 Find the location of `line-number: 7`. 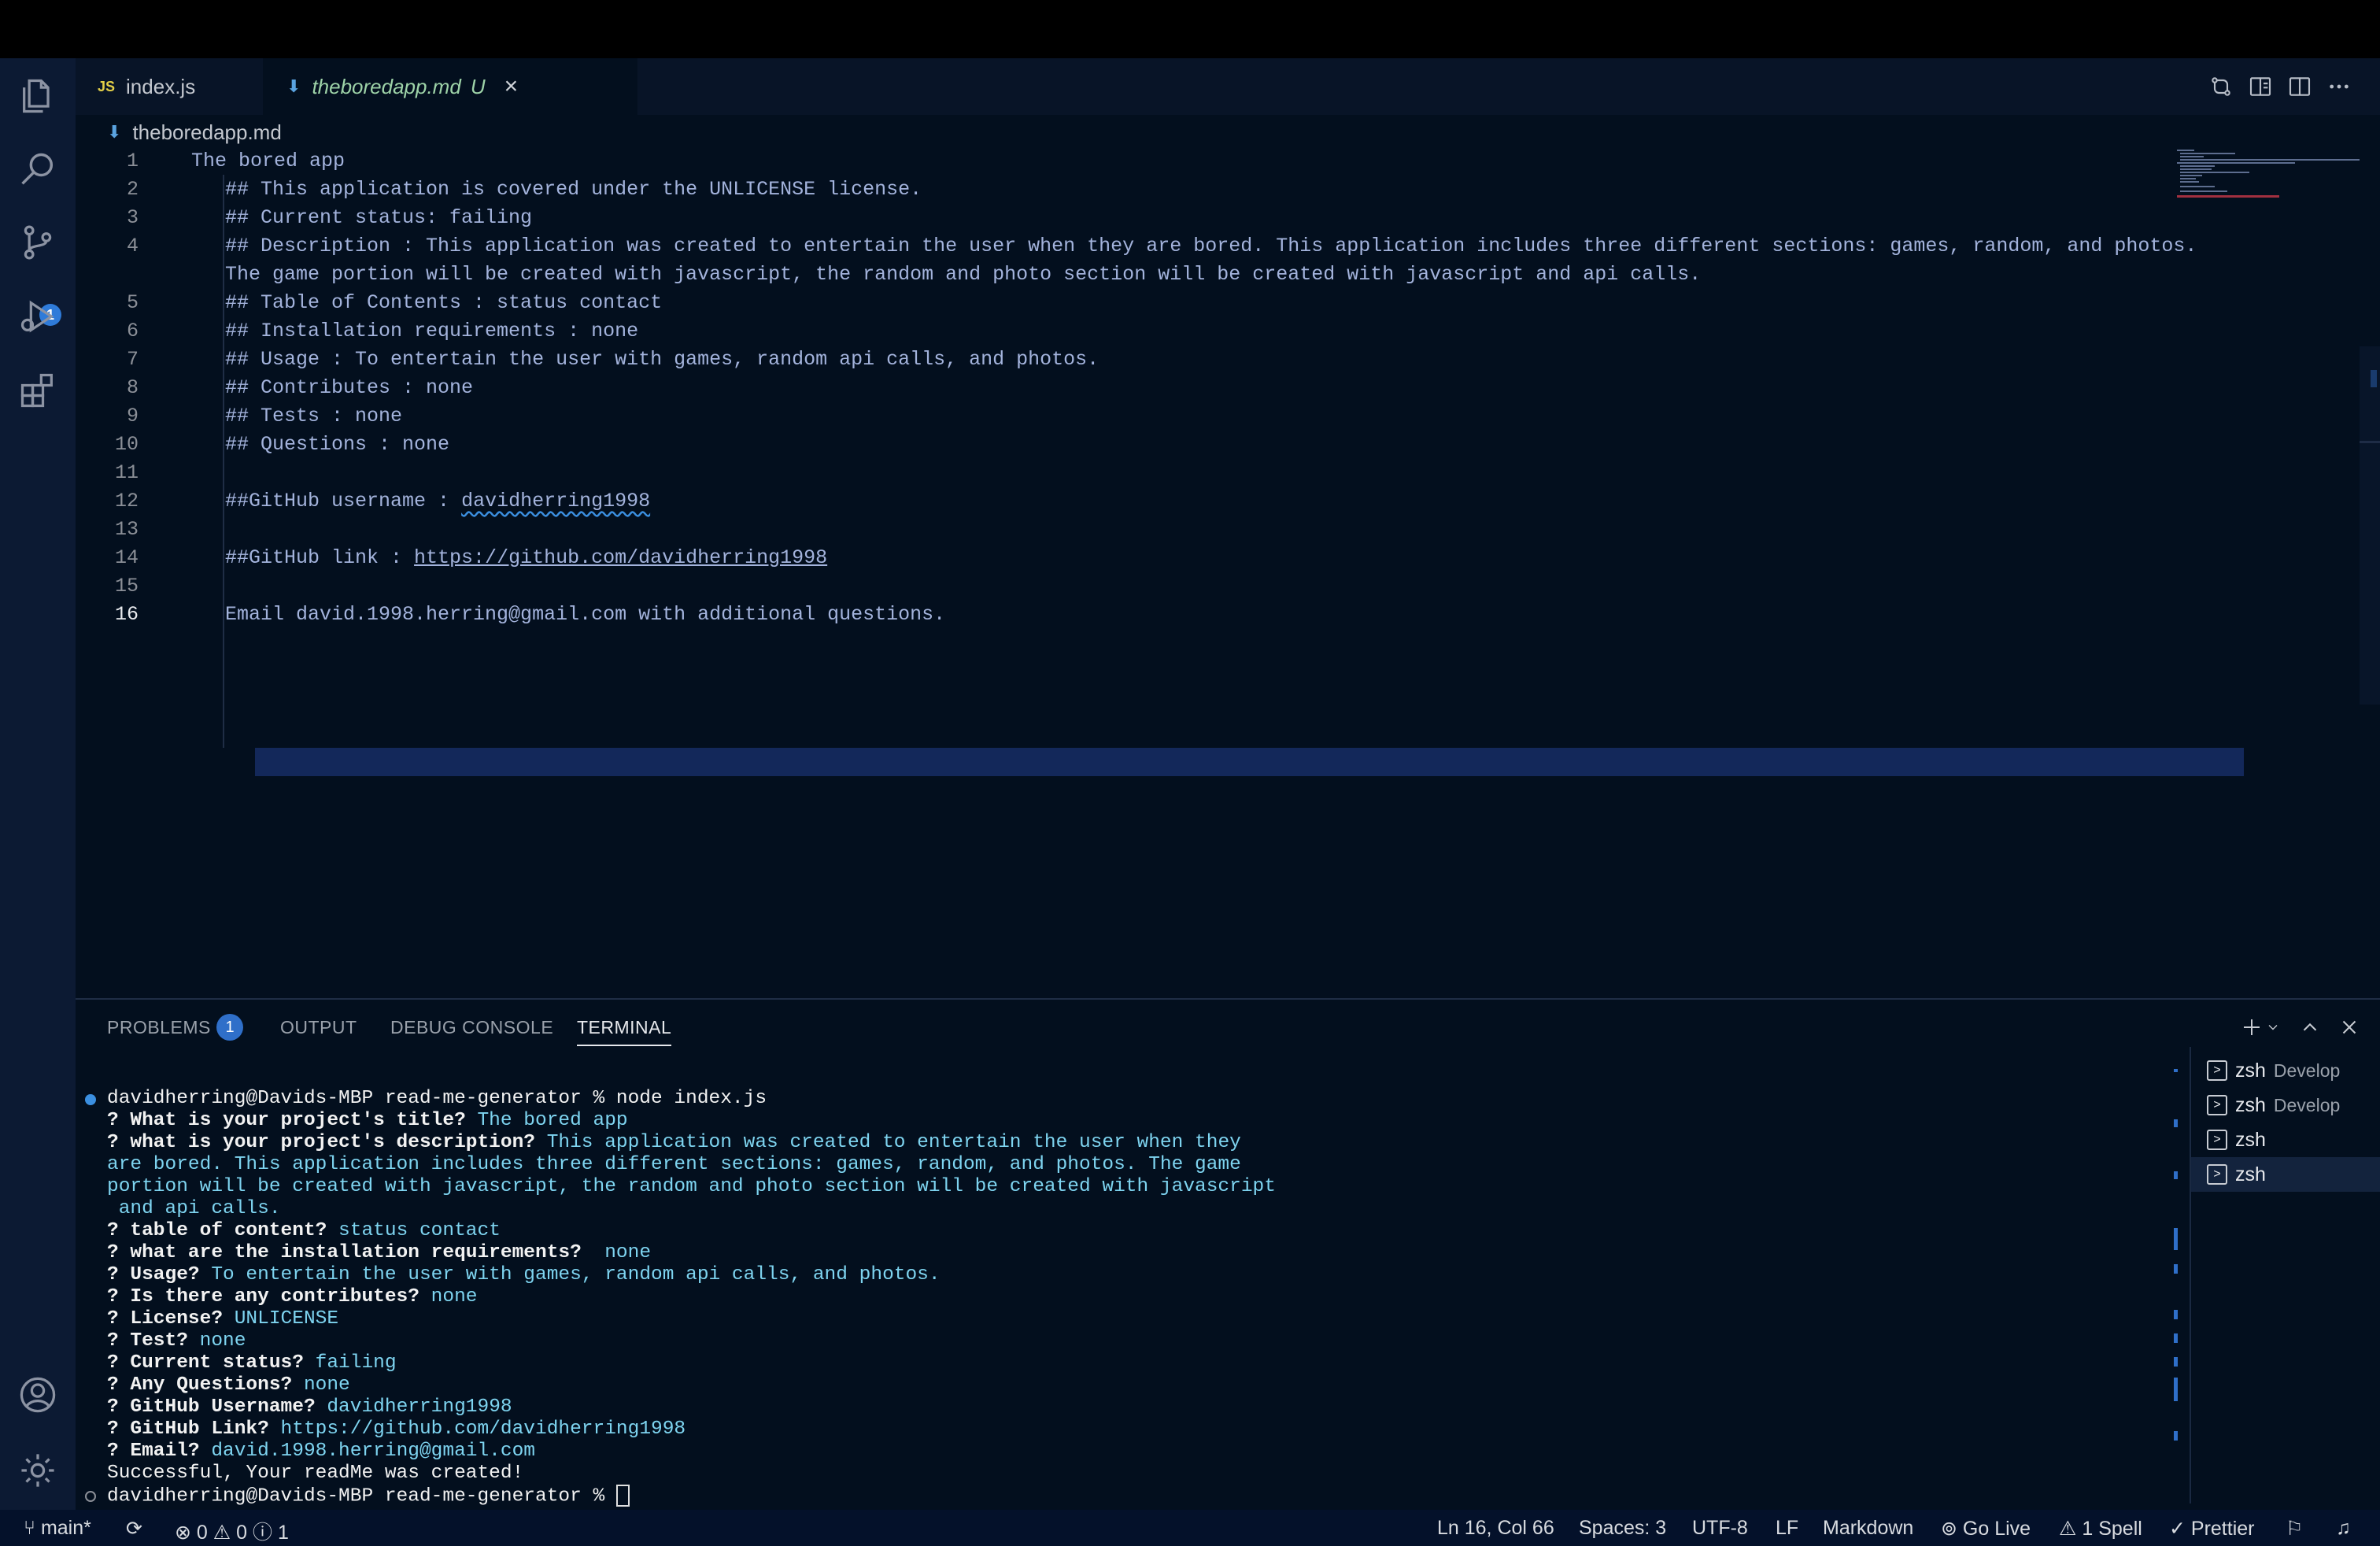

line-number: 7 is located at coordinates (132, 360).